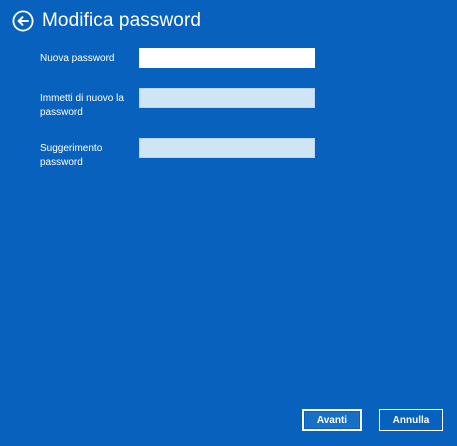 The height and width of the screenshot is (446, 457). Describe the element at coordinates (71, 155) in the screenshot. I see `password-hint-label: Suggerimento password` at that location.